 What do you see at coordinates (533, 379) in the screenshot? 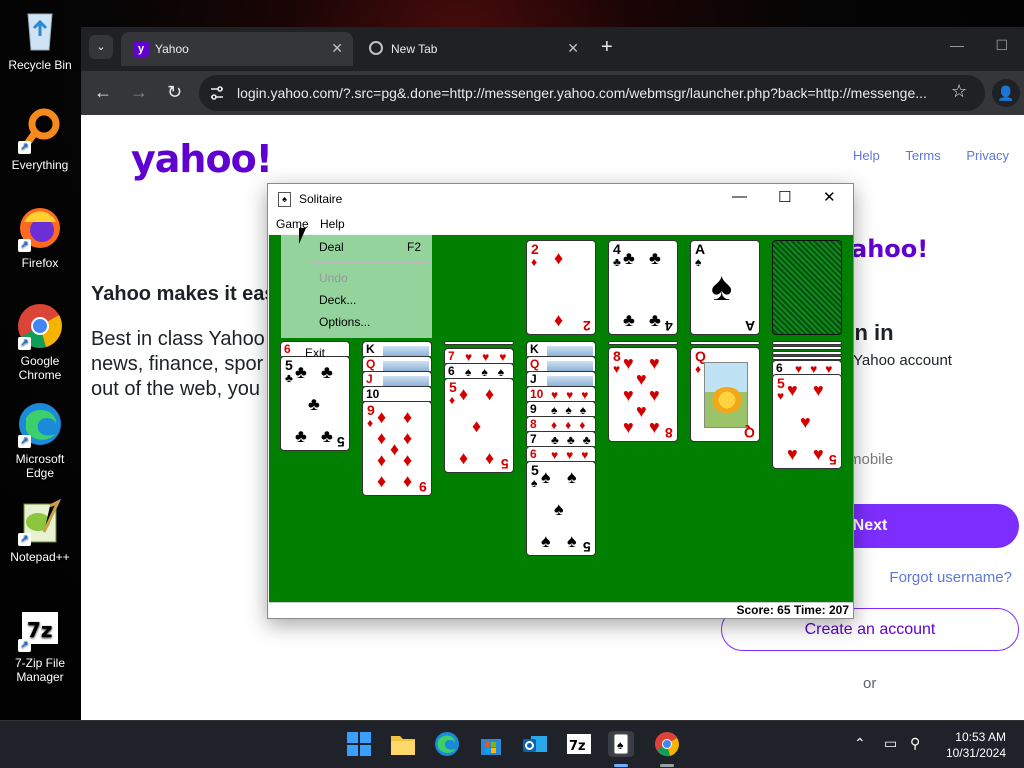
I see `card-rank: J` at bounding box center [533, 379].